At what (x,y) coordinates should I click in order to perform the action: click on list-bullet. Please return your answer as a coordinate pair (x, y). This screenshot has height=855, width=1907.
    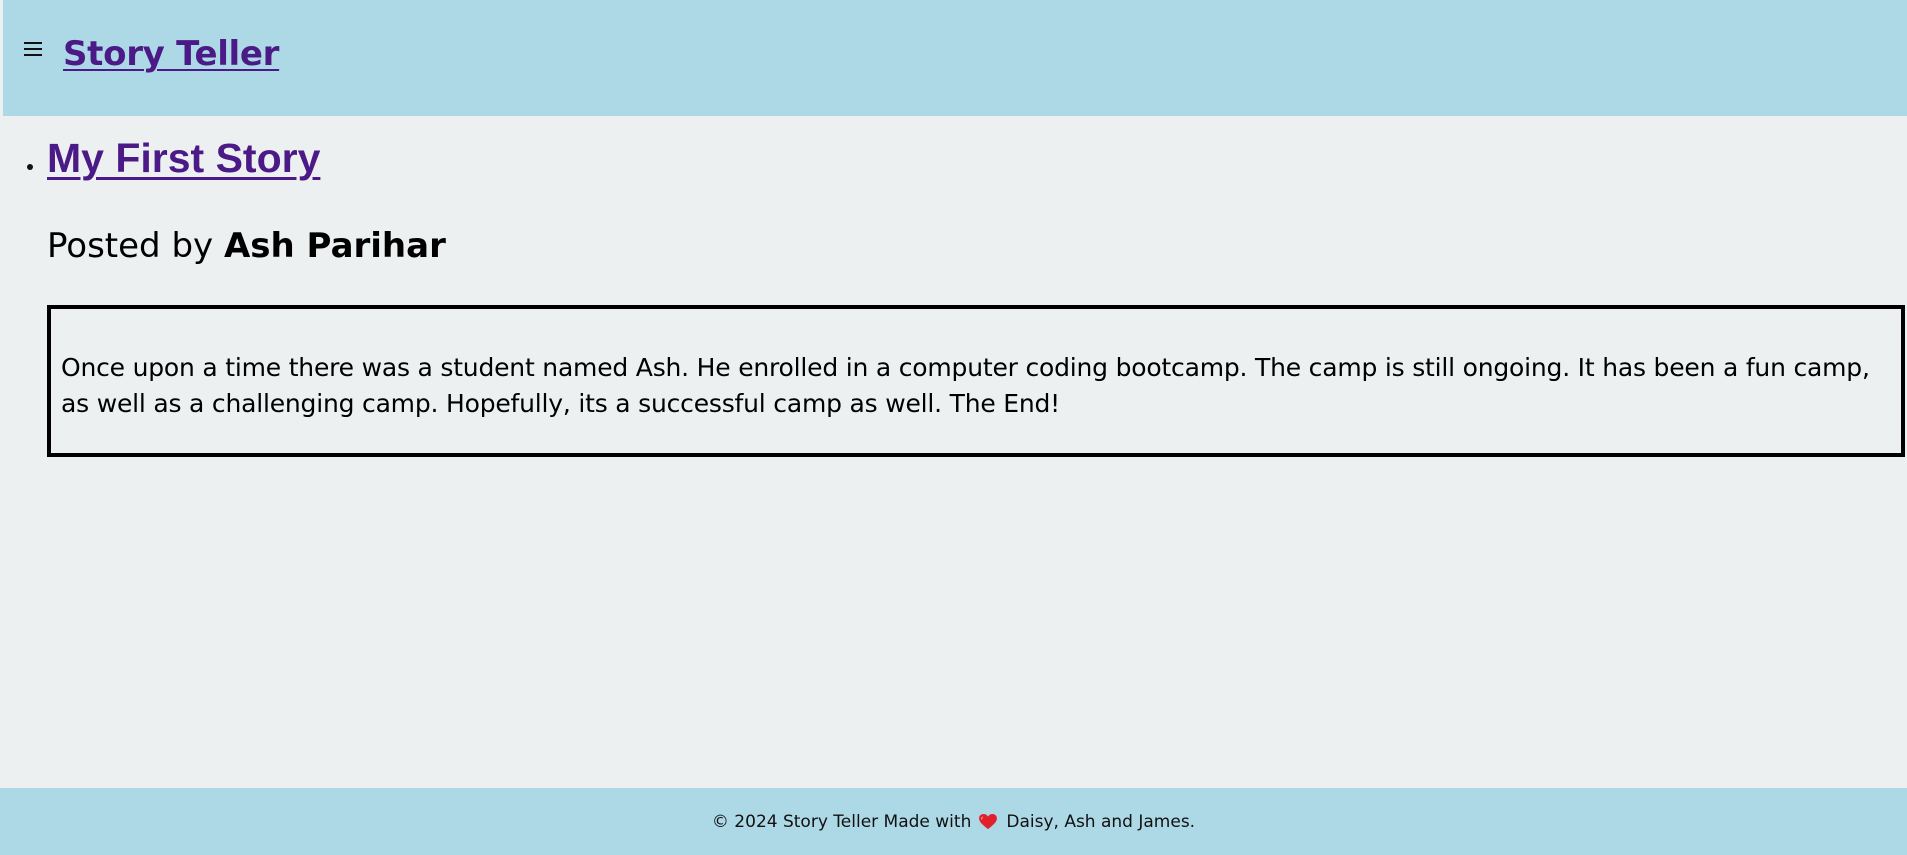
    Looking at the image, I should click on (30, 167).